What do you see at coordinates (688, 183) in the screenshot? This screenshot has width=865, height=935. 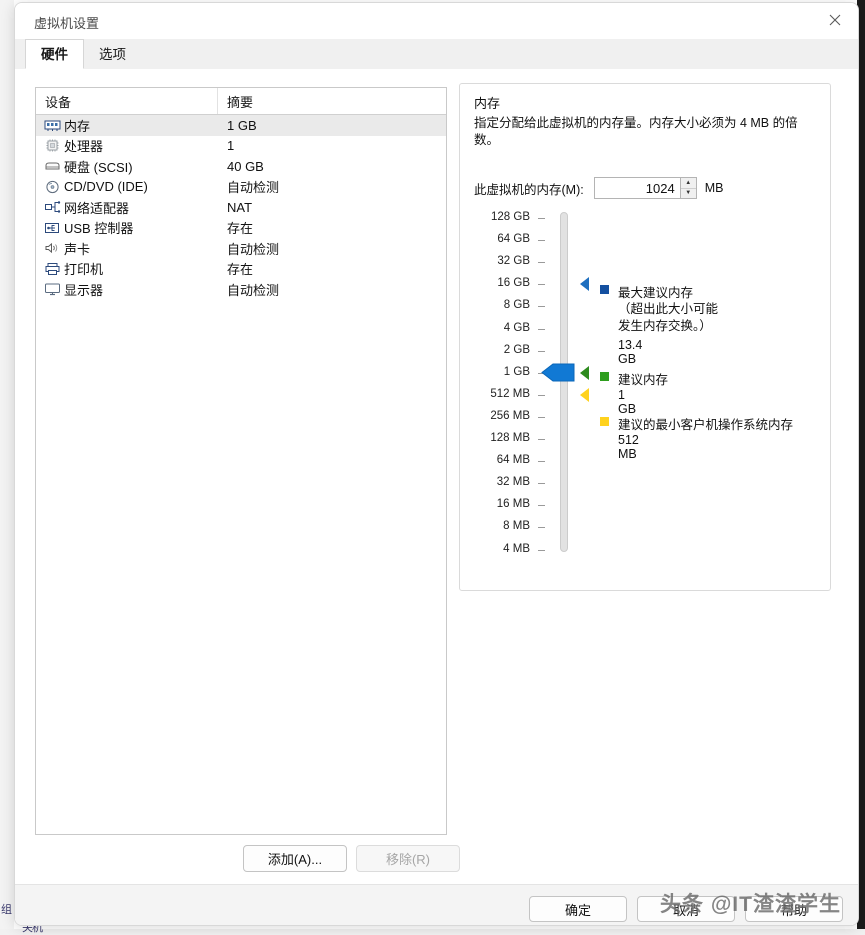 I see `chevron-up-icon: ▲` at bounding box center [688, 183].